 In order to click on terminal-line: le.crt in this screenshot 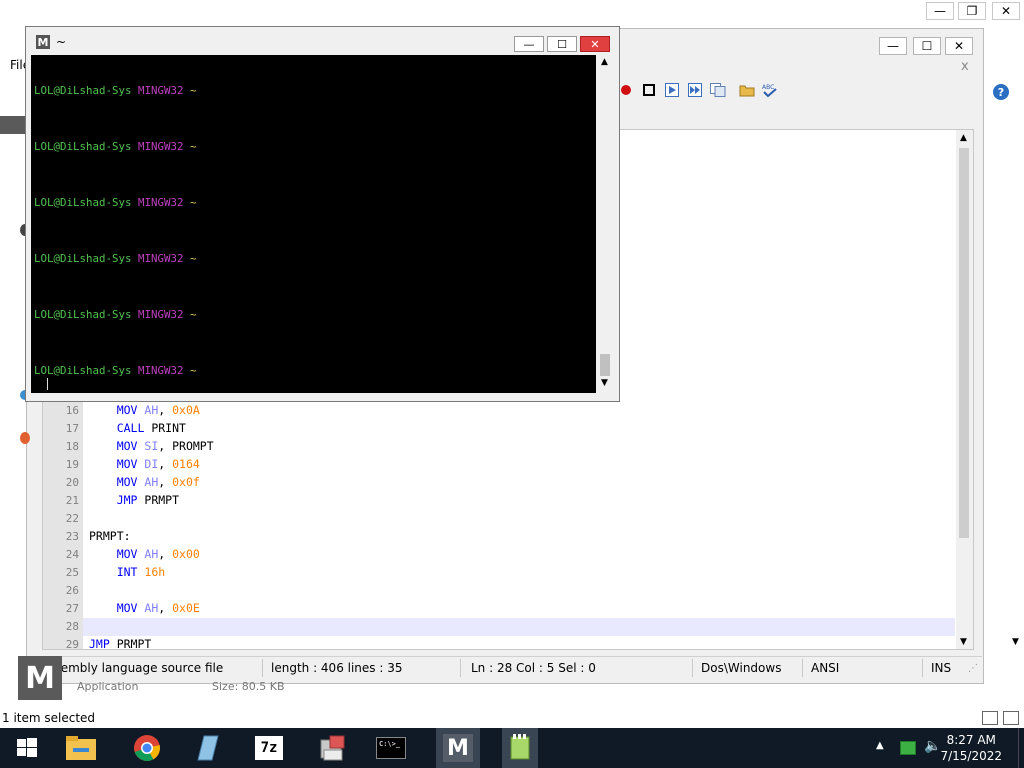, I will do `click(54, 342)`.